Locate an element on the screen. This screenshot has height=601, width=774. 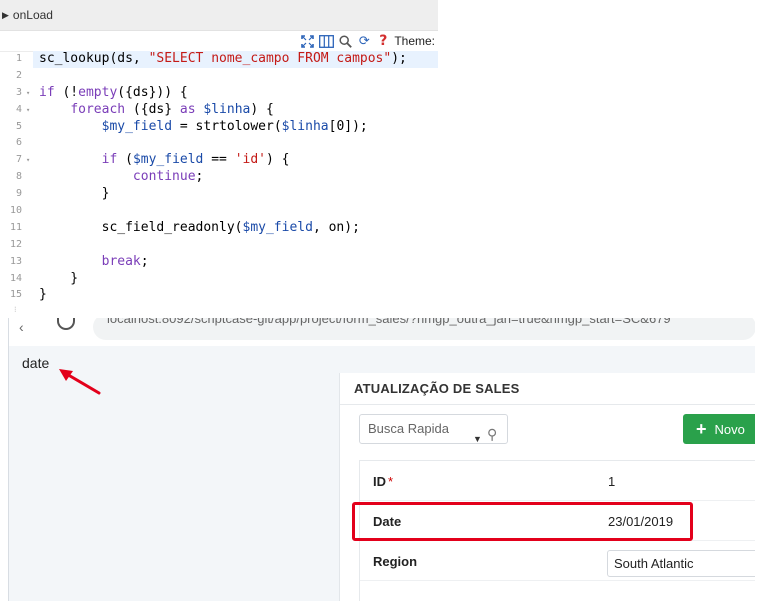
code-line: 15} is located at coordinates (219, 295).